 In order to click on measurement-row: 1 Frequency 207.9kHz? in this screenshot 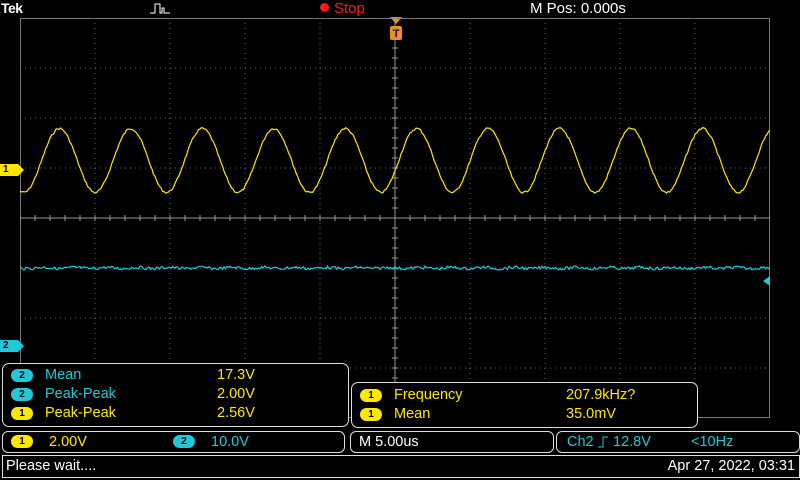, I will do `click(523, 395)`.